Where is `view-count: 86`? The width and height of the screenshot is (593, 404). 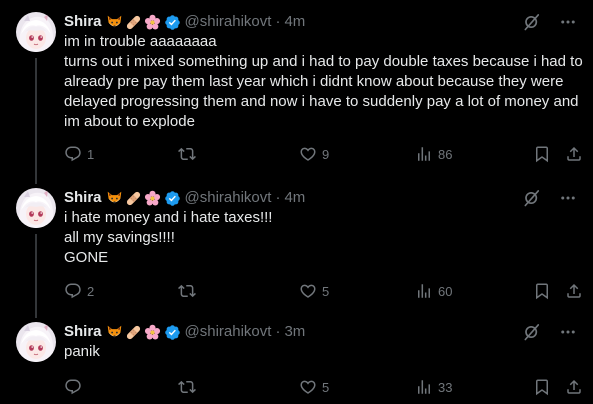
view-count: 86 is located at coordinates (445, 154).